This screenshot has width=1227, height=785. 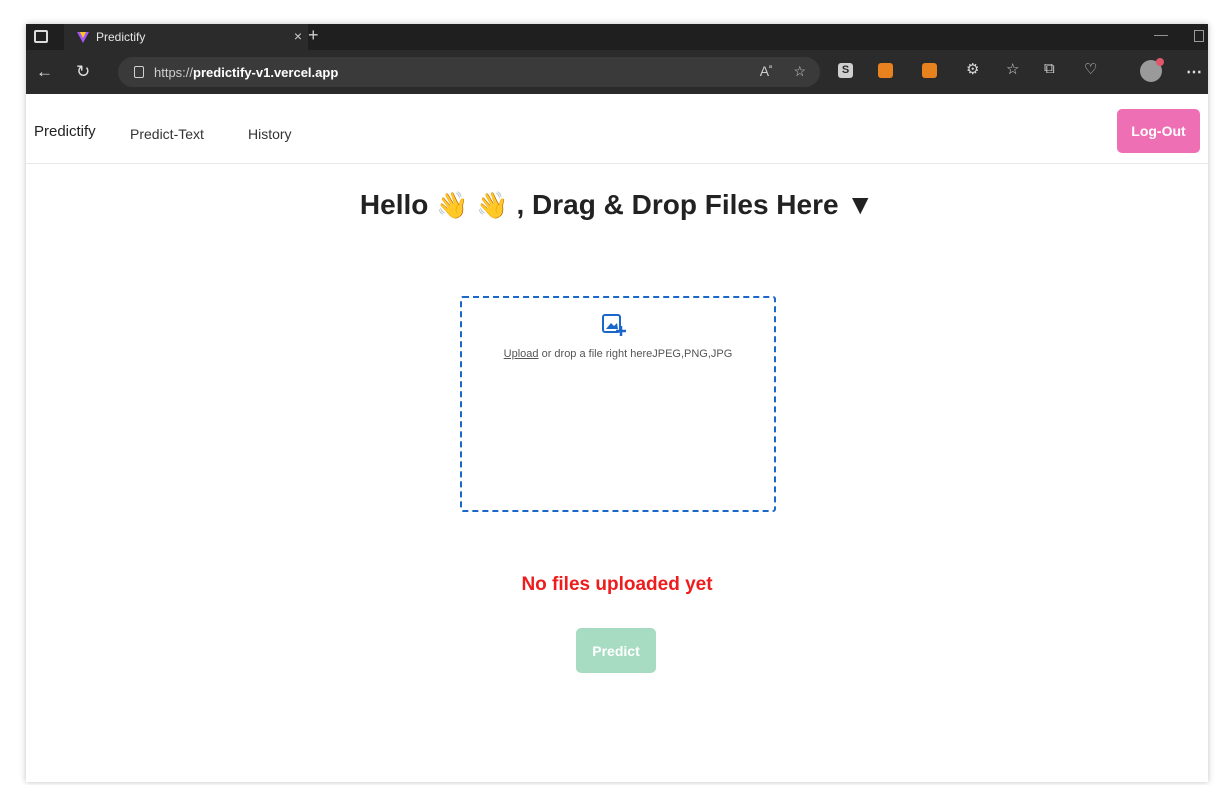 What do you see at coordinates (469, 72) in the screenshot?
I see `address-bar: https://predictify-v1.vercel.app Aª ☆` at bounding box center [469, 72].